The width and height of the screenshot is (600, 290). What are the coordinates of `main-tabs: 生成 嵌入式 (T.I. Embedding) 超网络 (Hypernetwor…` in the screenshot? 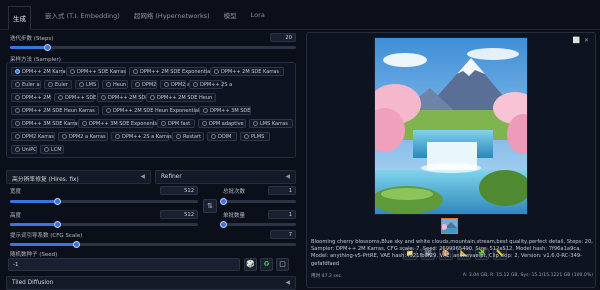 It's located at (300, 15).